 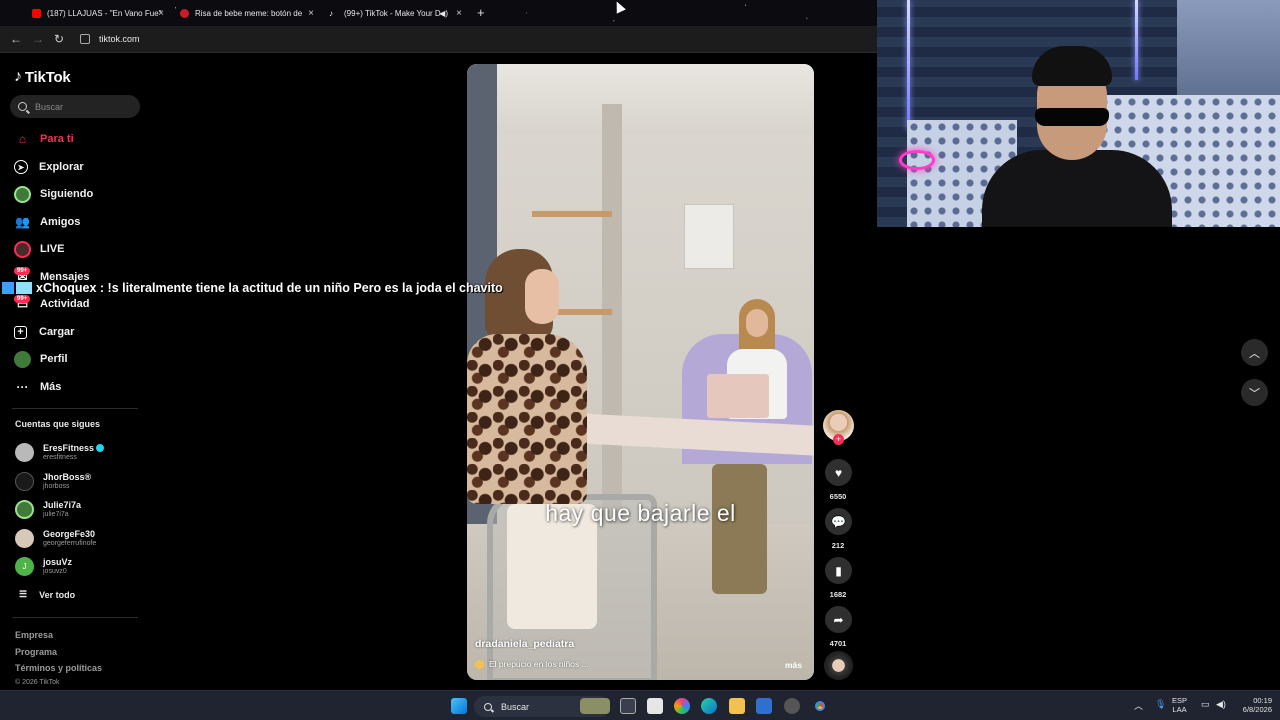 I want to click on footer-link-empresa: Empresa, so click(x=34, y=635).